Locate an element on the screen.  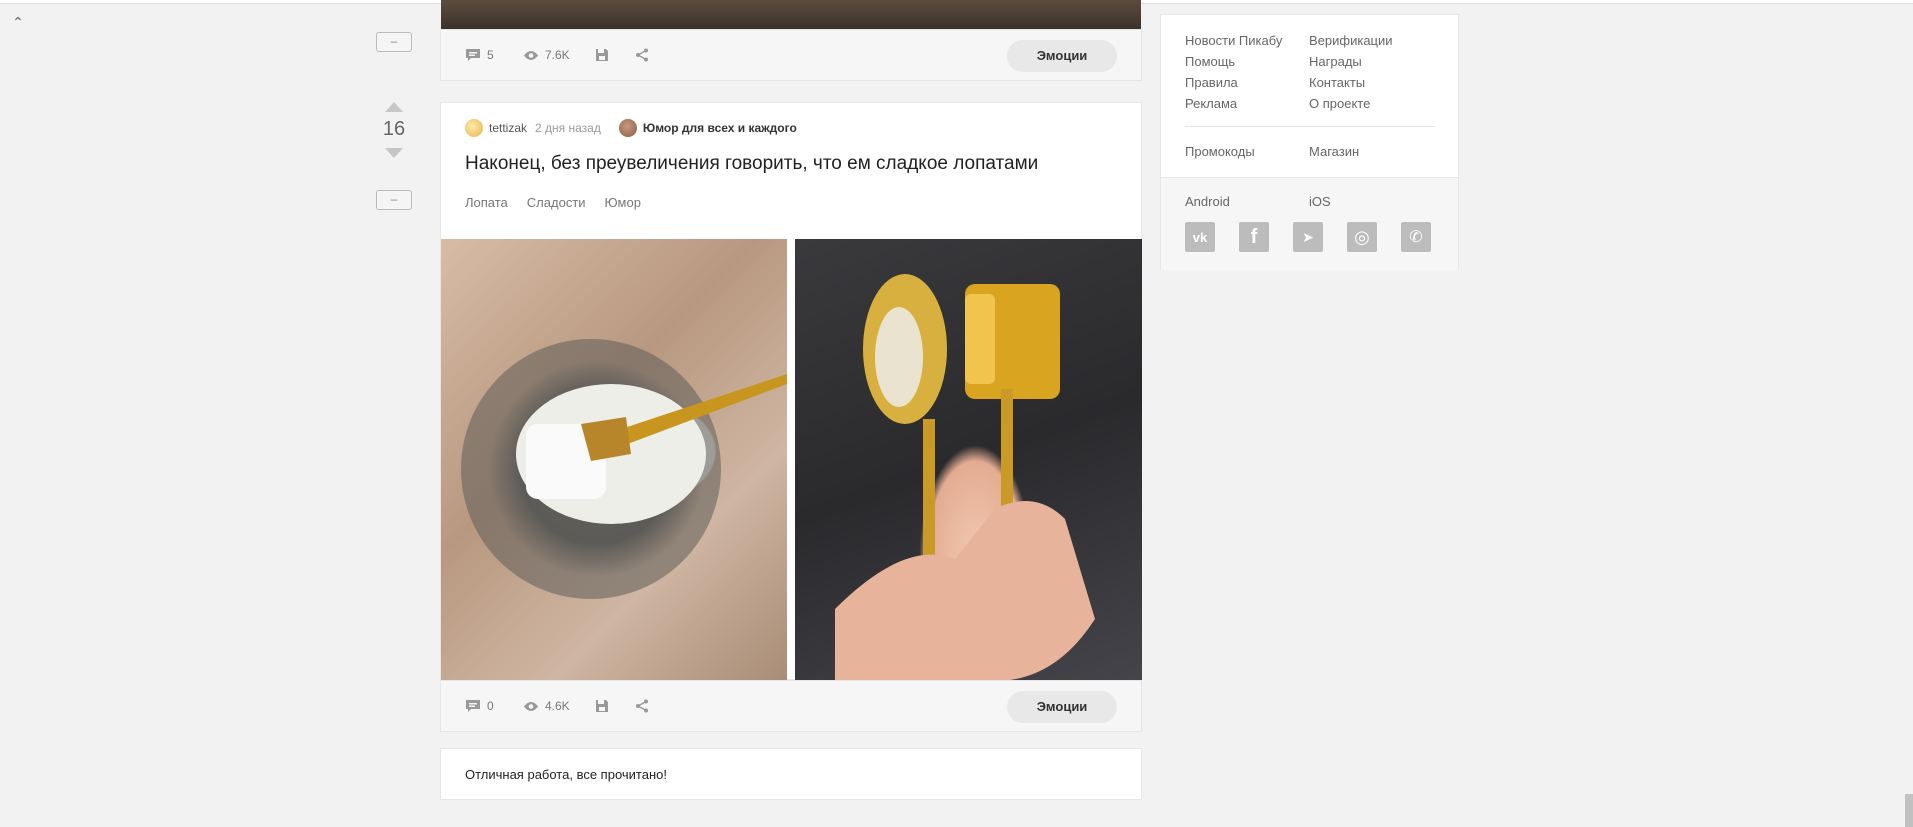
sidebar-link: Правила is located at coordinates (1247, 82).